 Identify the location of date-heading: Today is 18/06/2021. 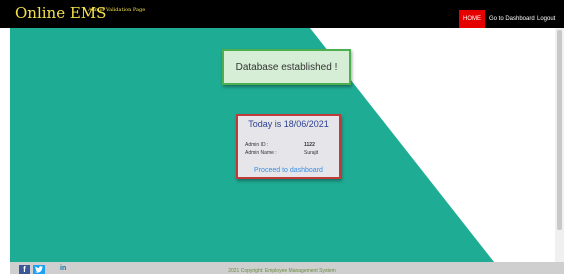
(288, 124).